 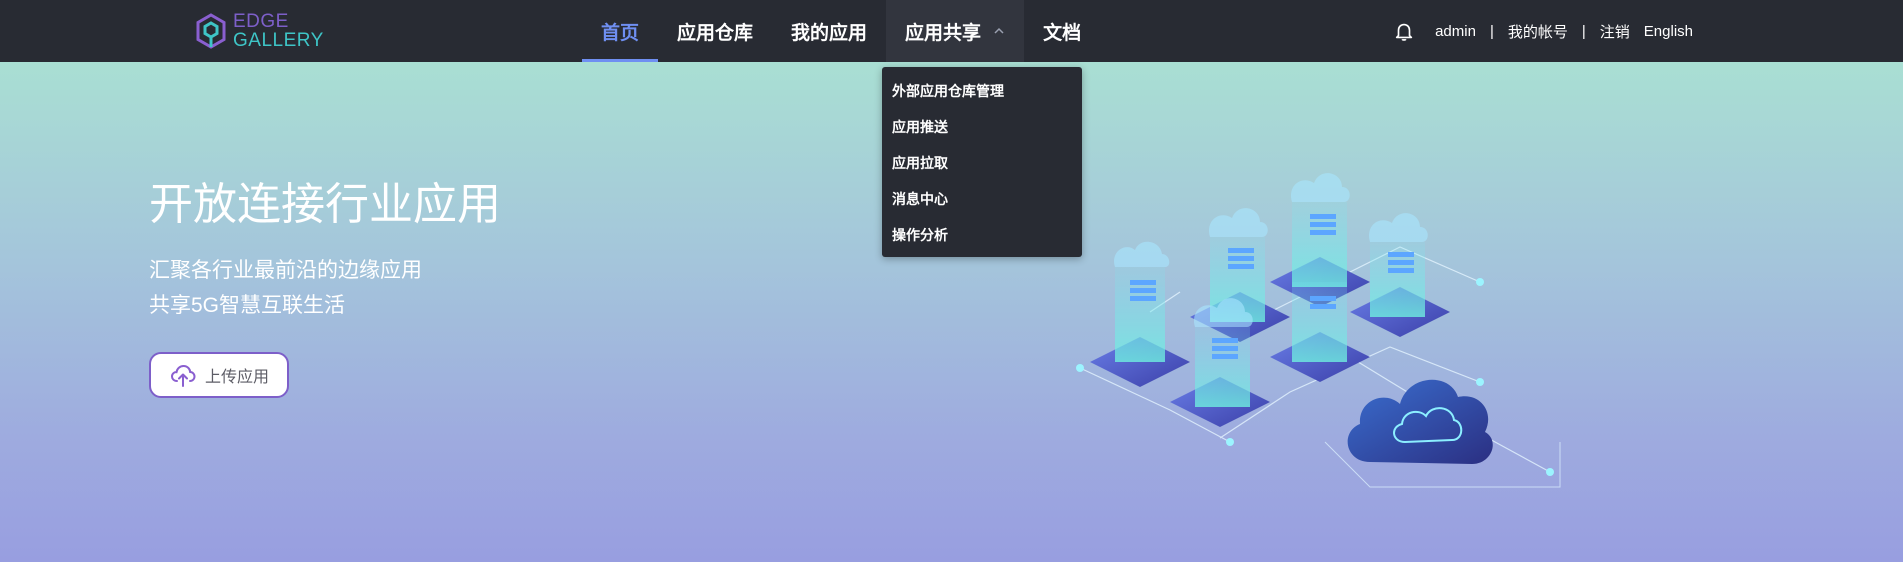 I want to click on dropdown-item-message-center: 消息中心, so click(x=982, y=199).